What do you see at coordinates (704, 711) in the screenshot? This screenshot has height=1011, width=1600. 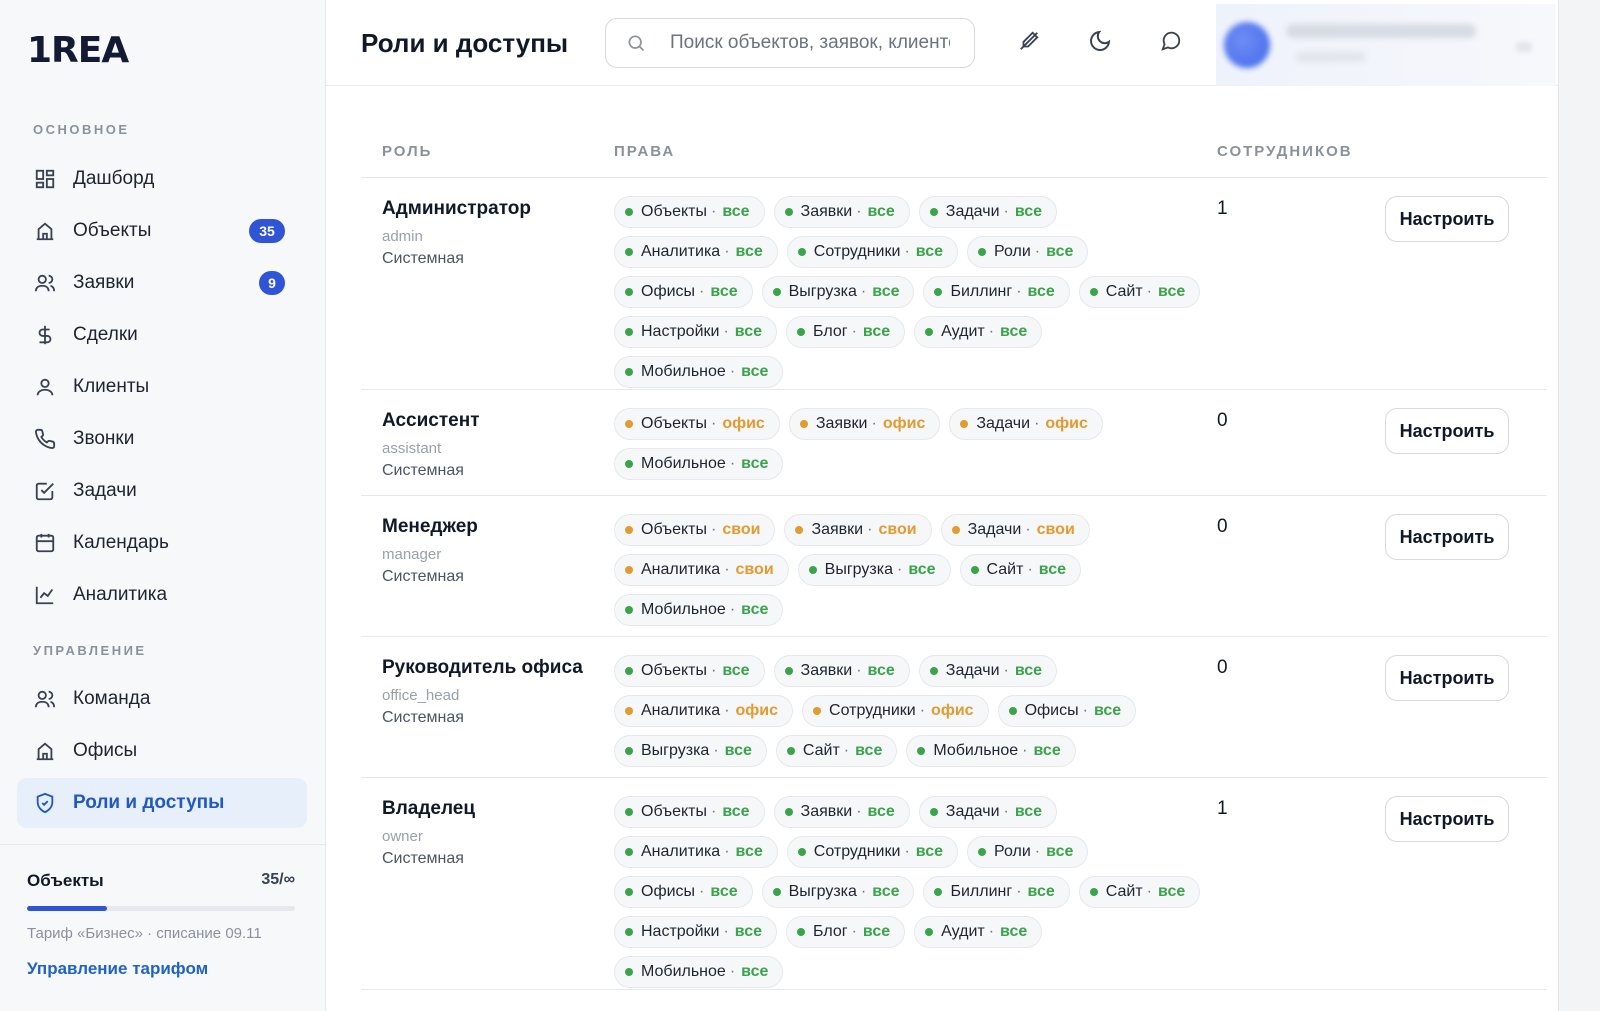 I see `permission-chip: Аналитика · офис` at bounding box center [704, 711].